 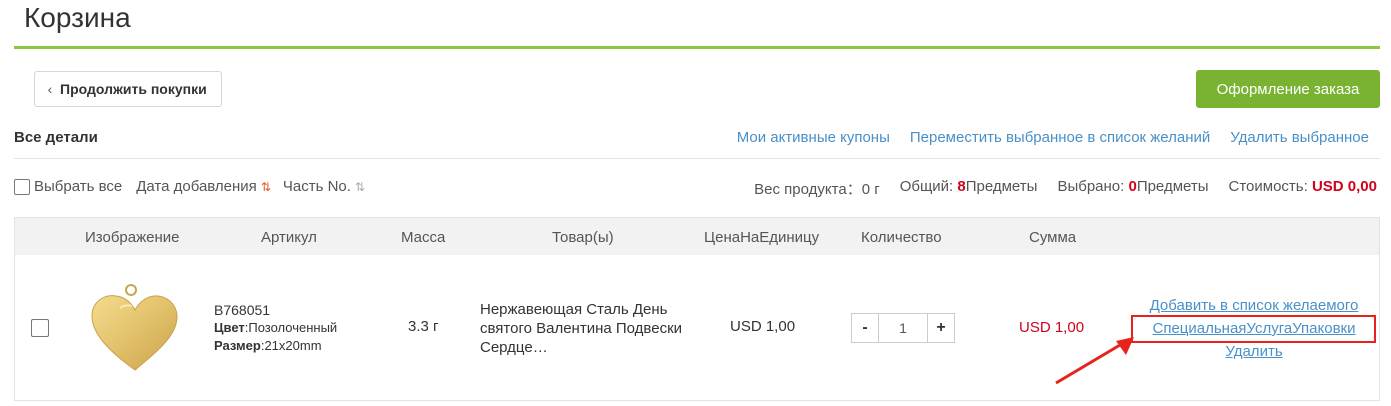 What do you see at coordinates (1253, 329) in the screenshot?
I see `annotation-highlight-box` at bounding box center [1253, 329].